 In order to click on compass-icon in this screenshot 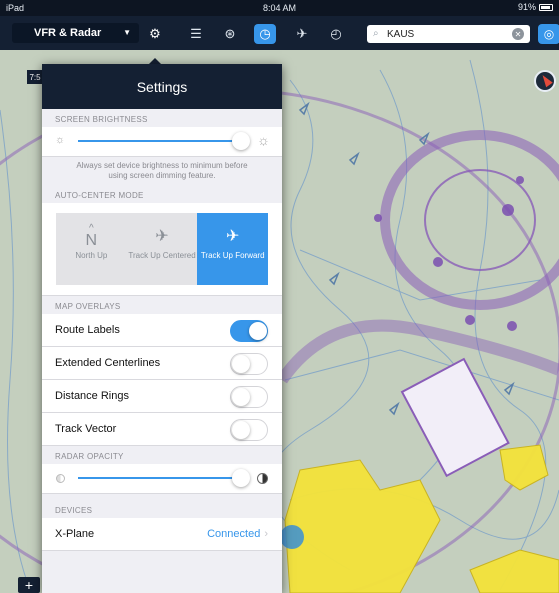, I will do `click(545, 81)`.